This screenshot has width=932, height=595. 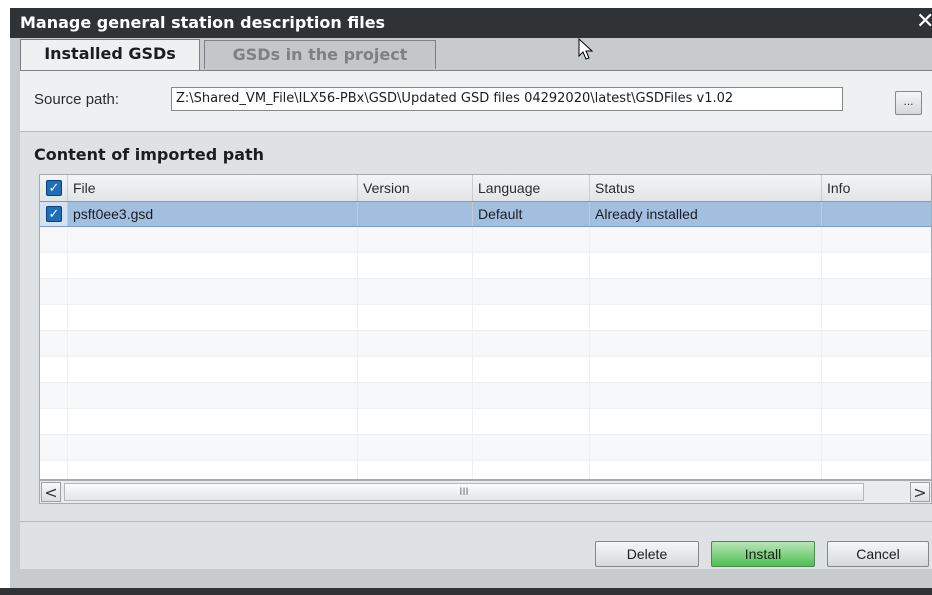 I want to click on column-header-status: Status, so click(x=706, y=188).